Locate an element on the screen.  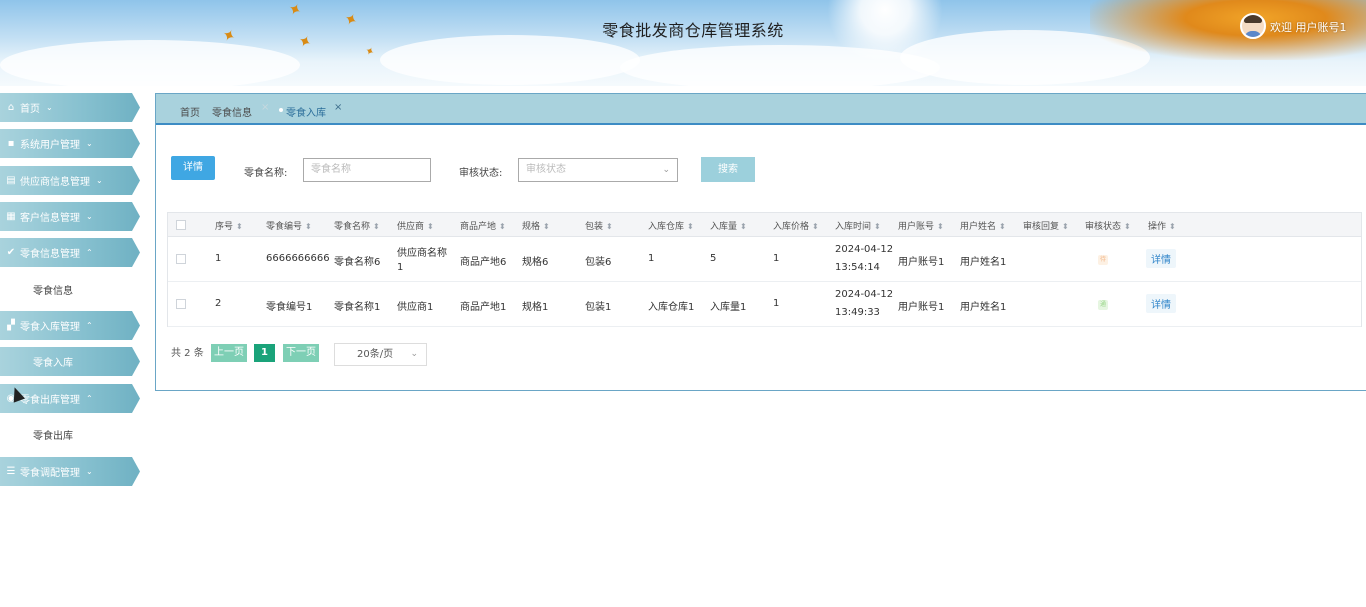
sidebar-item-system-users: ▪ 系统用户管理 ⌄ is located at coordinates (70, 143).